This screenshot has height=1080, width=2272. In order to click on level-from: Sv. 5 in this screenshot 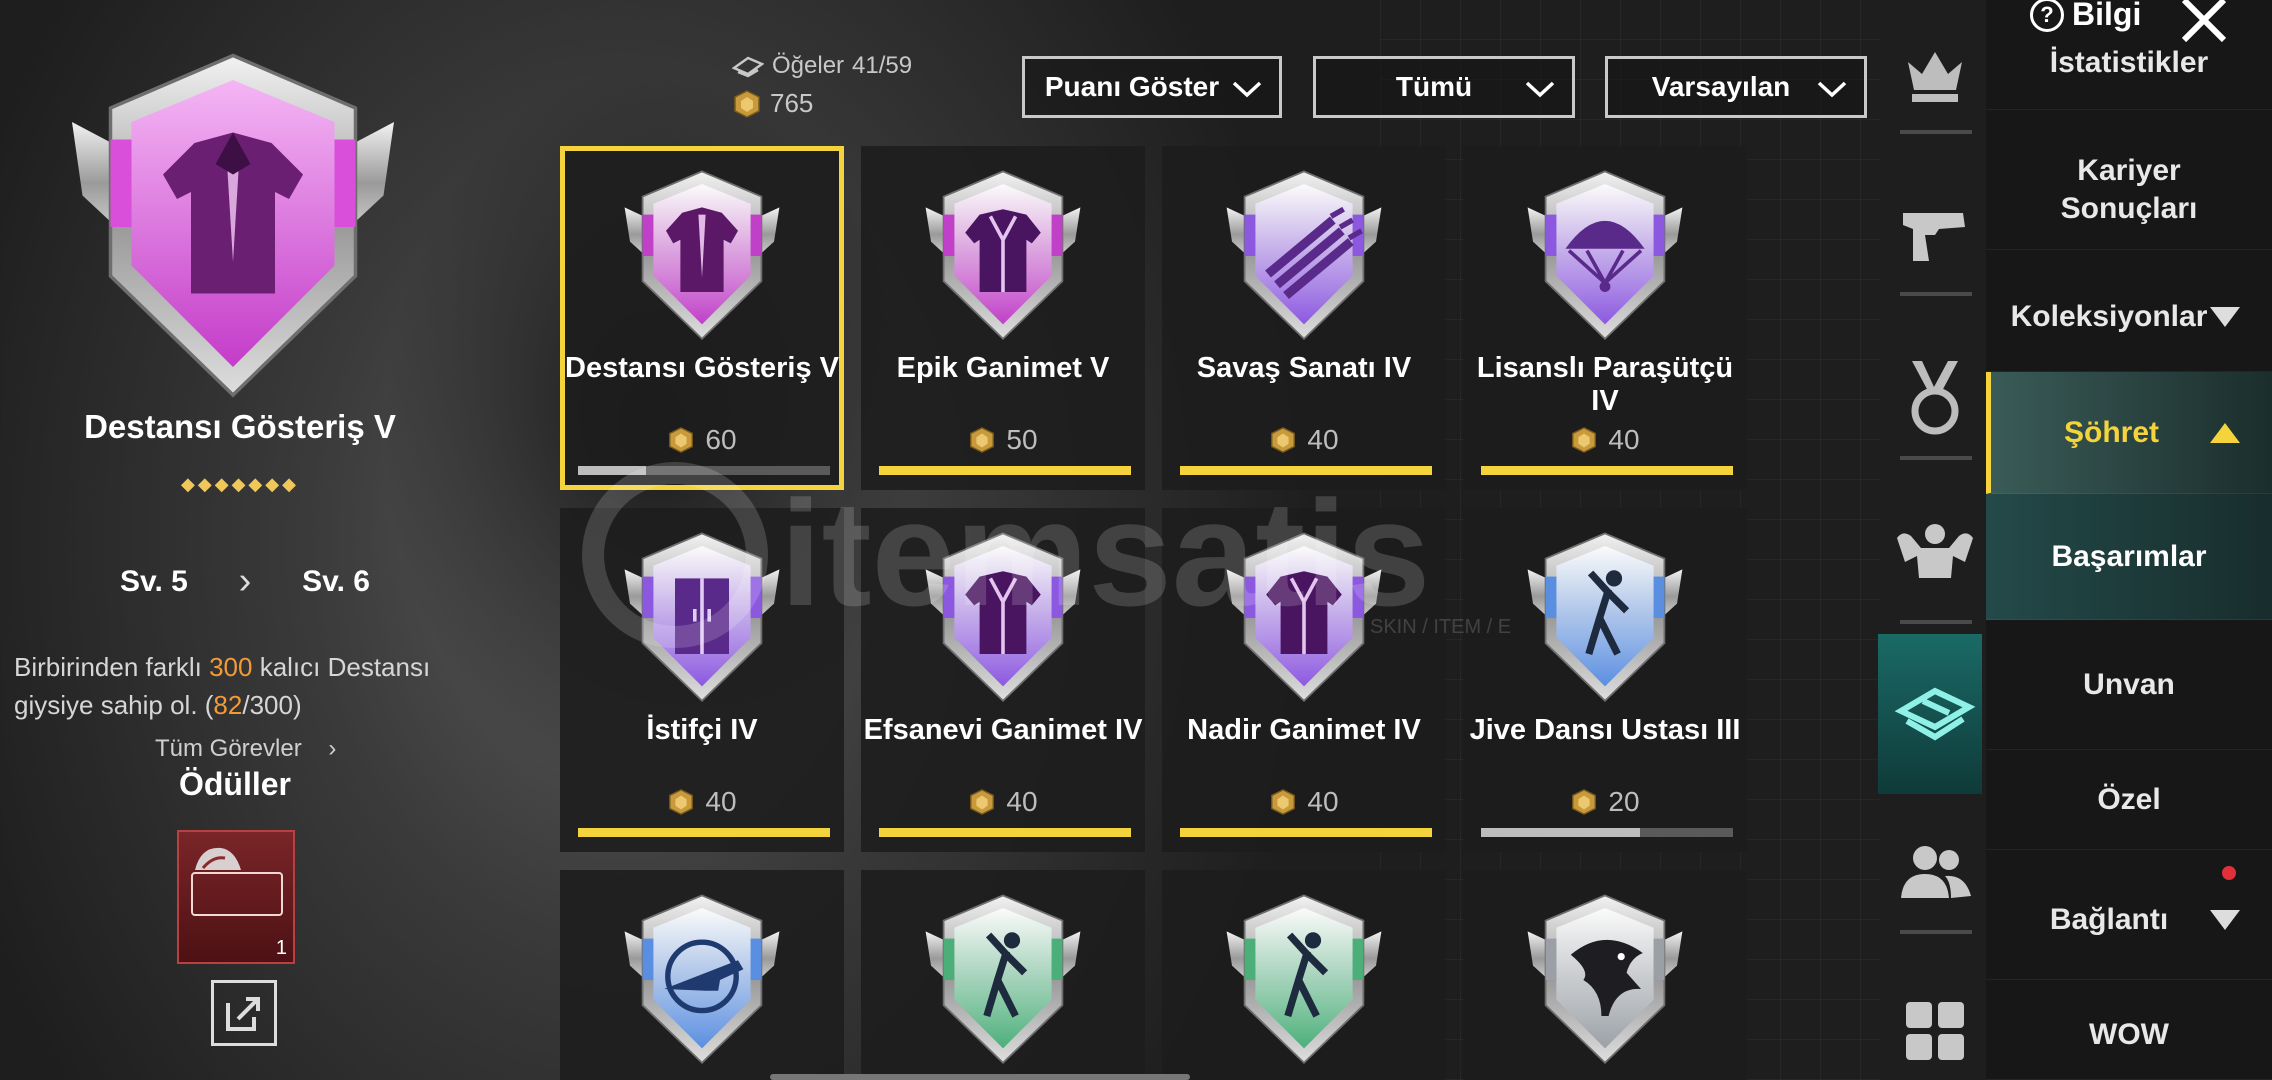, I will do `click(154, 581)`.